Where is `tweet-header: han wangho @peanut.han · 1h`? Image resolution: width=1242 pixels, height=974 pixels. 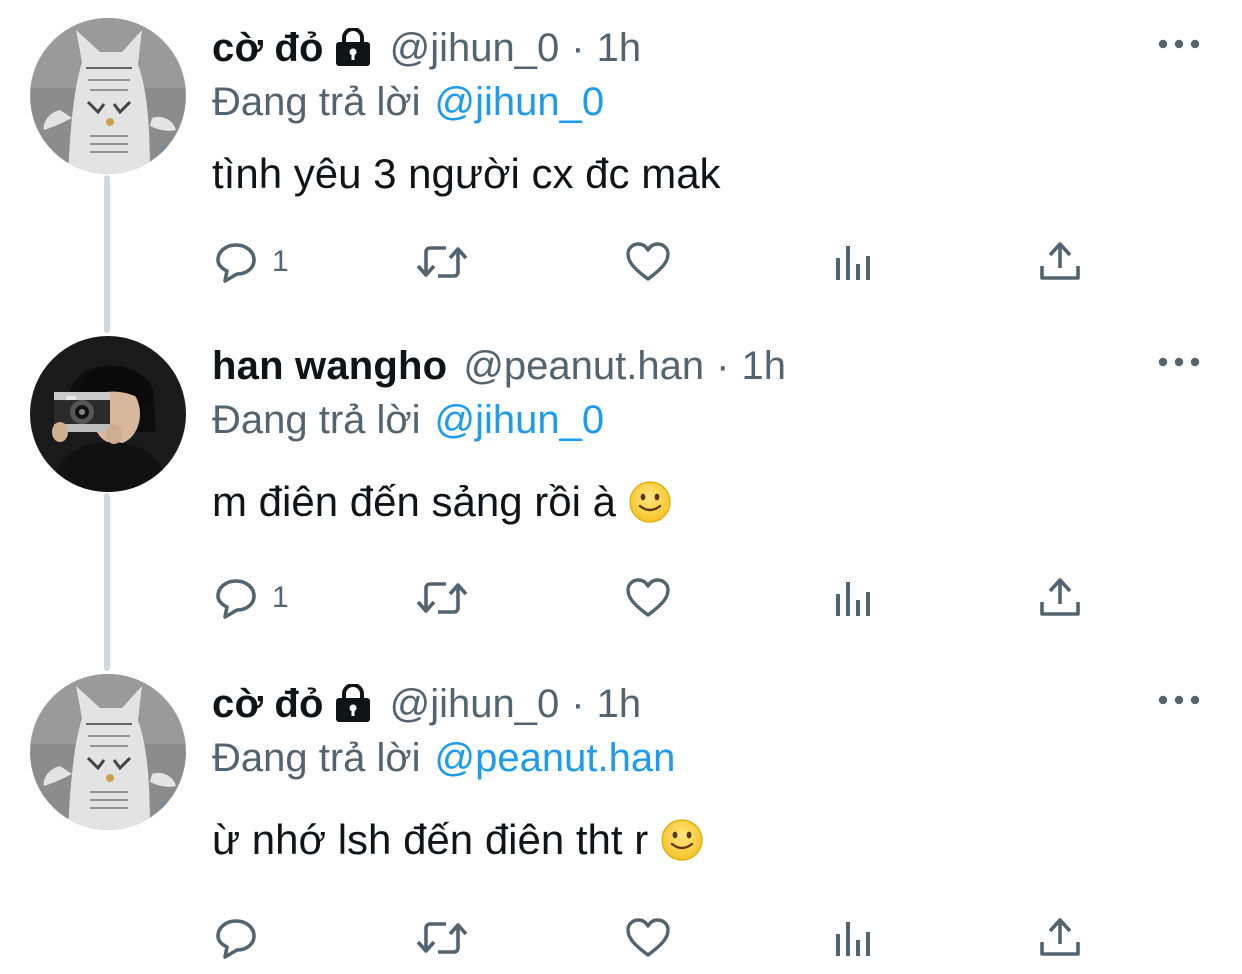 tweet-header: han wangho @peanut.han · 1h is located at coordinates (499, 366).